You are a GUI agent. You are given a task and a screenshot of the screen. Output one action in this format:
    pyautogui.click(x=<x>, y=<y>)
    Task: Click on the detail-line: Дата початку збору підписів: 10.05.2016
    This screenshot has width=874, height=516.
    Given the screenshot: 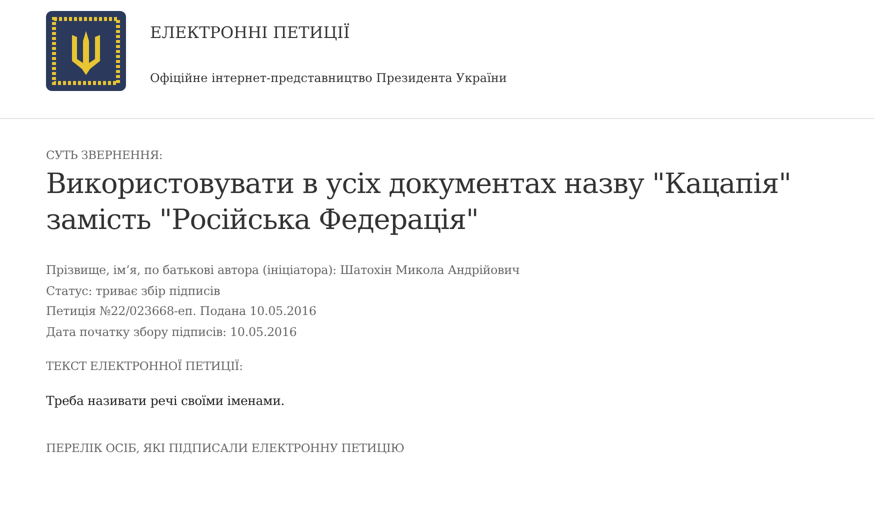 What is the action you would take?
    pyautogui.click(x=172, y=332)
    